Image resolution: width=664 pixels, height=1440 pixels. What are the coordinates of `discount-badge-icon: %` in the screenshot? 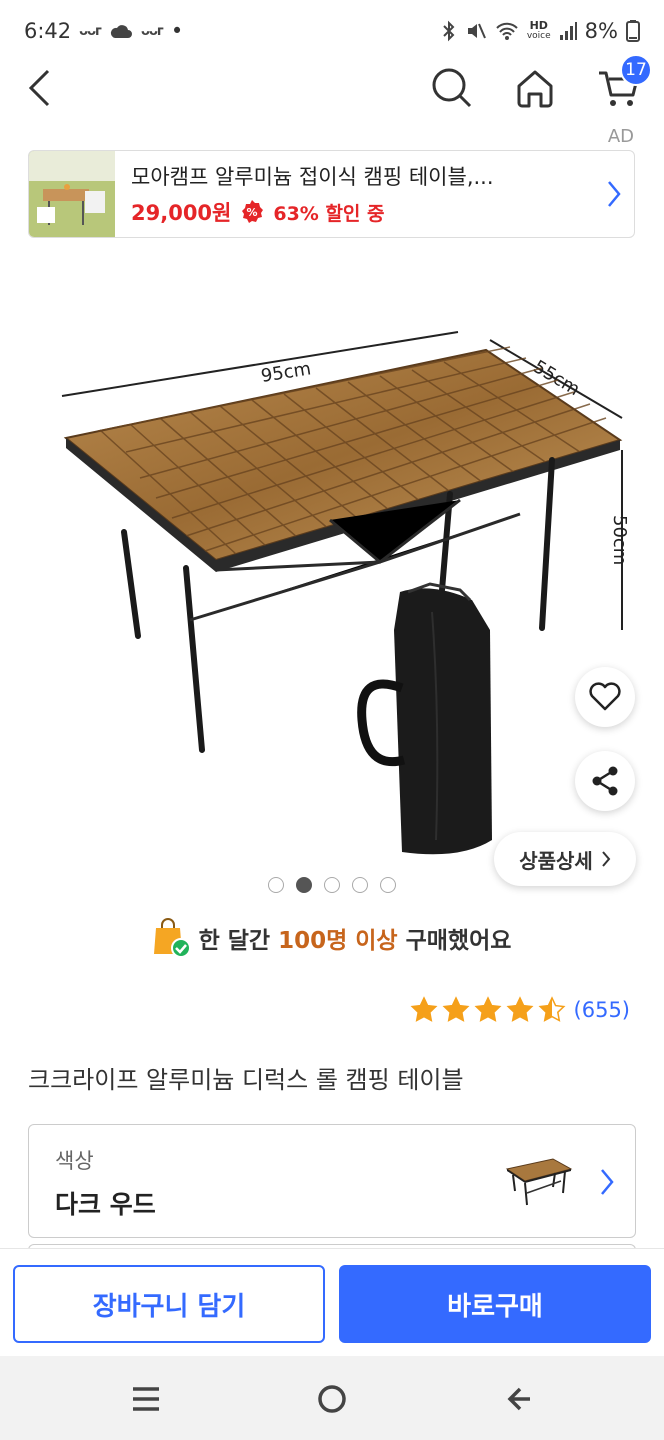 It's located at (253, 211).